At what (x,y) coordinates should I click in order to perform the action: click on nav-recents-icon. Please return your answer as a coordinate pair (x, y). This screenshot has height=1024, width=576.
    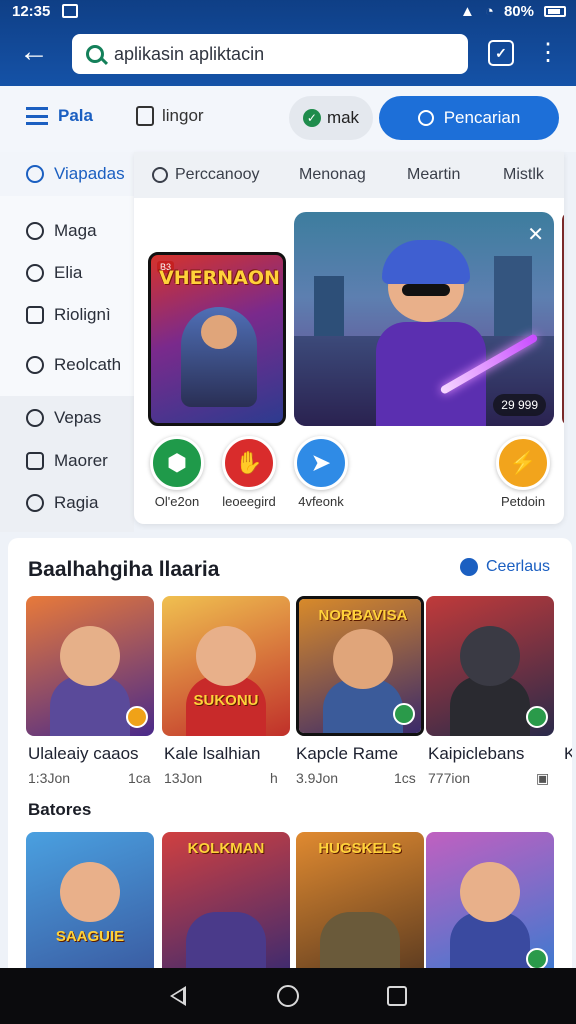
    Looking at the image, I should click on (397, 996).